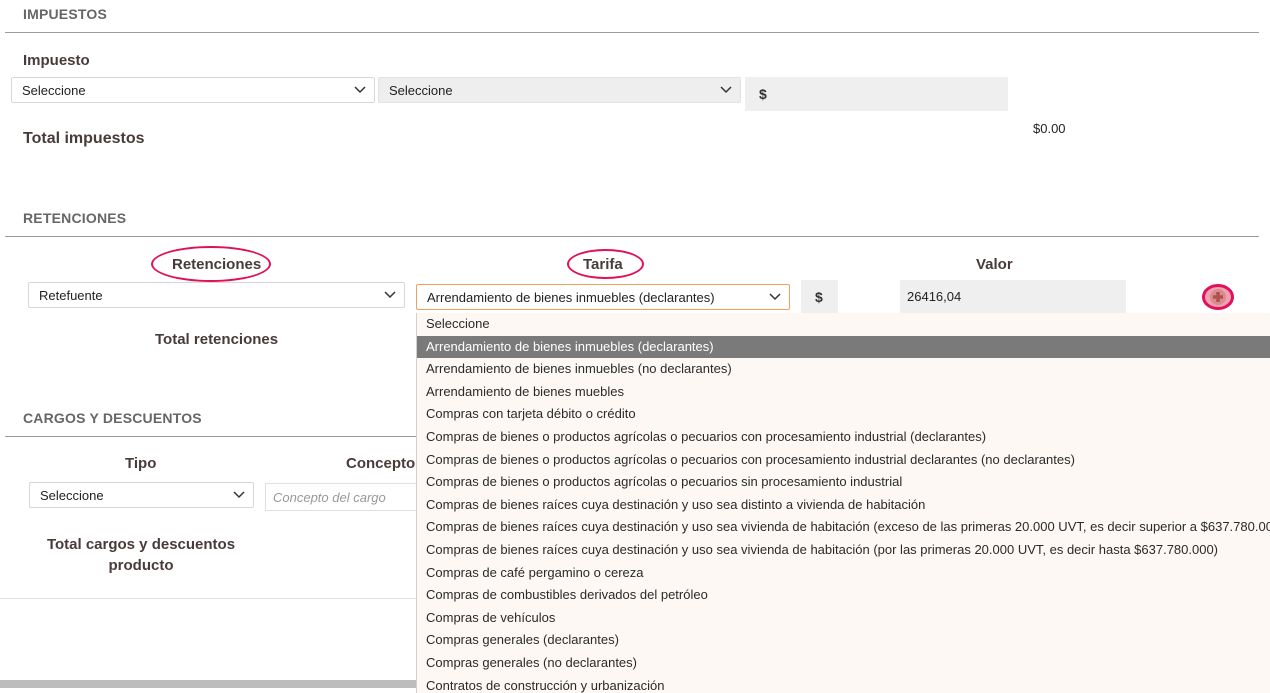  I want to click on total-cargos-label: Total cargos y descuentos producto, so click(141, 555).